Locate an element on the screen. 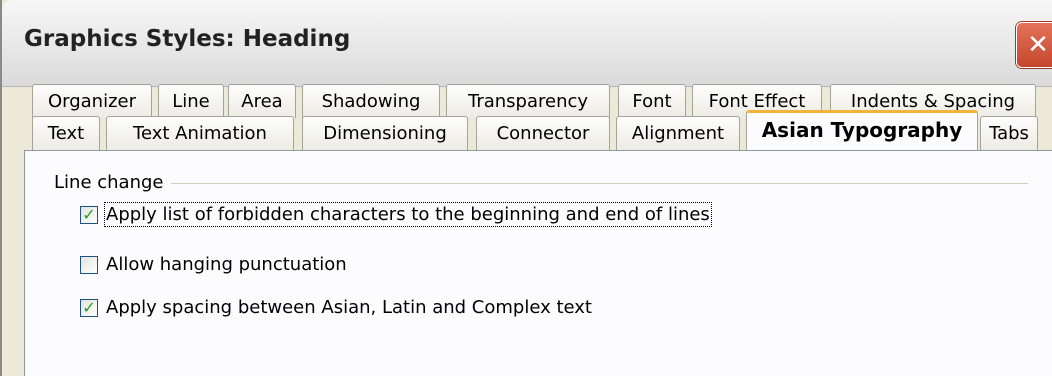 Image resolution: width=1052 pixels, height=376 pixels. tab-text-animation: Text Animation is located at coordinates (200, 133).